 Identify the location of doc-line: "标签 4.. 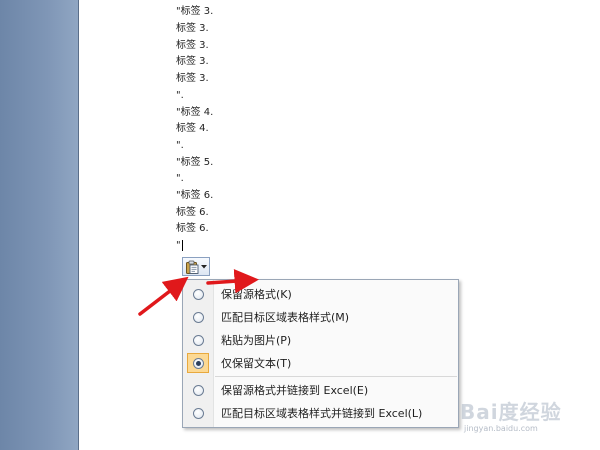
(195, 112).